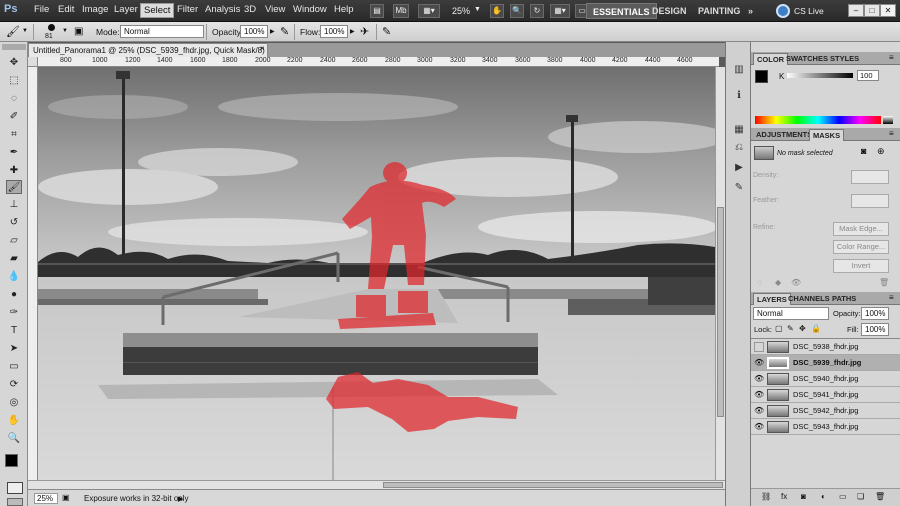 The height and width of the screenshot is (506, 900). I want to click on healing-brush-tool-icon: ✚, so click(14, 171).